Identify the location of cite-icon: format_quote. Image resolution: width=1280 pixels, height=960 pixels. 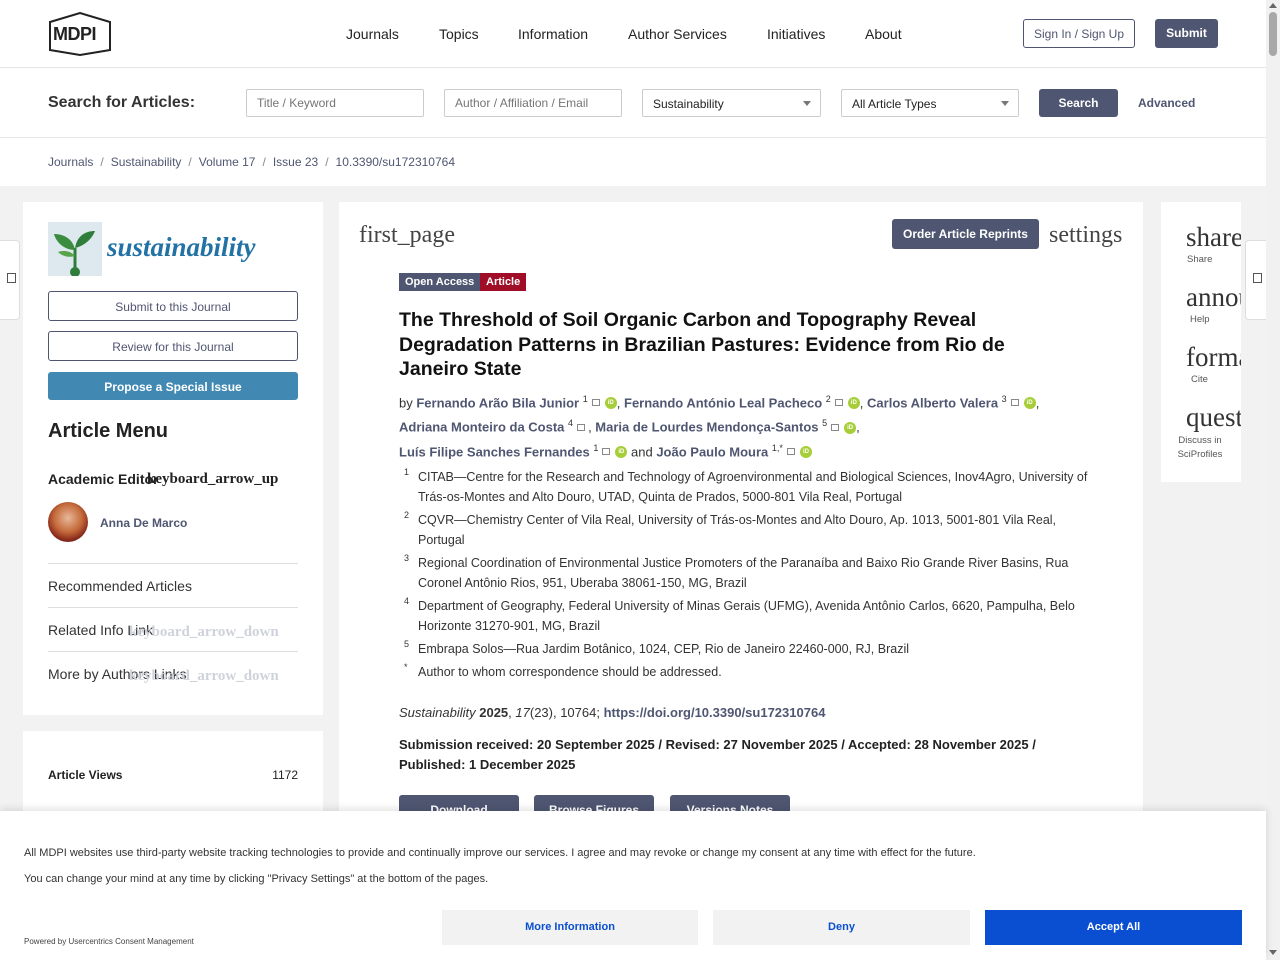
(1213, 357).